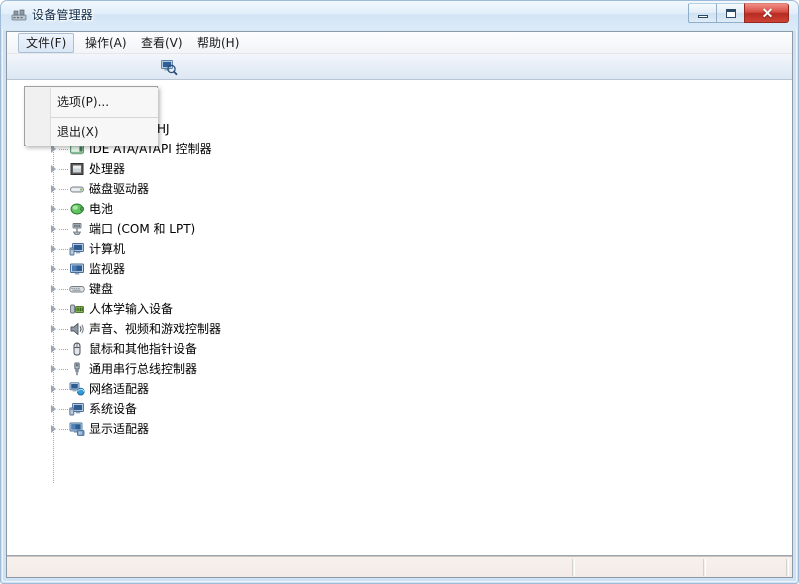  What do you see at coordinates (357, 409) in the screenshot?
I see `tree-item-14: 系统设备` at bounding box center [357, 409].